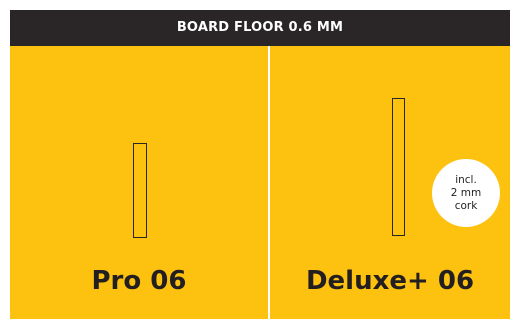 This screenshot has height=329, width=520. Describe the element at coordinates (260, 28) in the screenshot. I see `header-title: BOARD FLOOR 0.6 MM` at that location.